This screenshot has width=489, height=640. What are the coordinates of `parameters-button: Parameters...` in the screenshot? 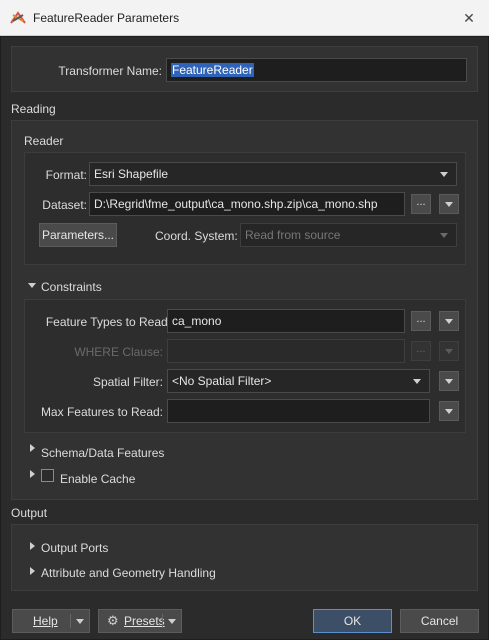 It's located at (78, 235).